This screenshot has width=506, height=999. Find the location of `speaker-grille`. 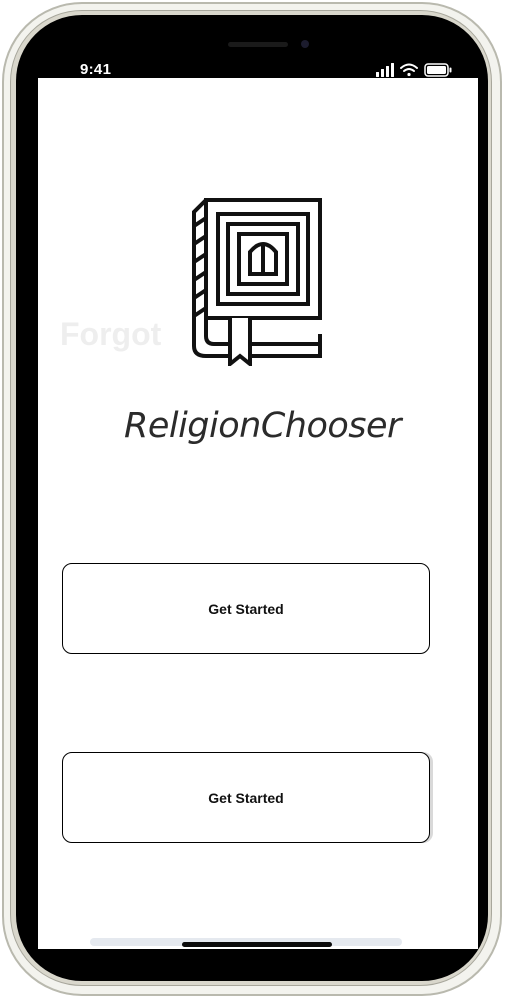

speaker-grille is located at coordinates (258, 44).